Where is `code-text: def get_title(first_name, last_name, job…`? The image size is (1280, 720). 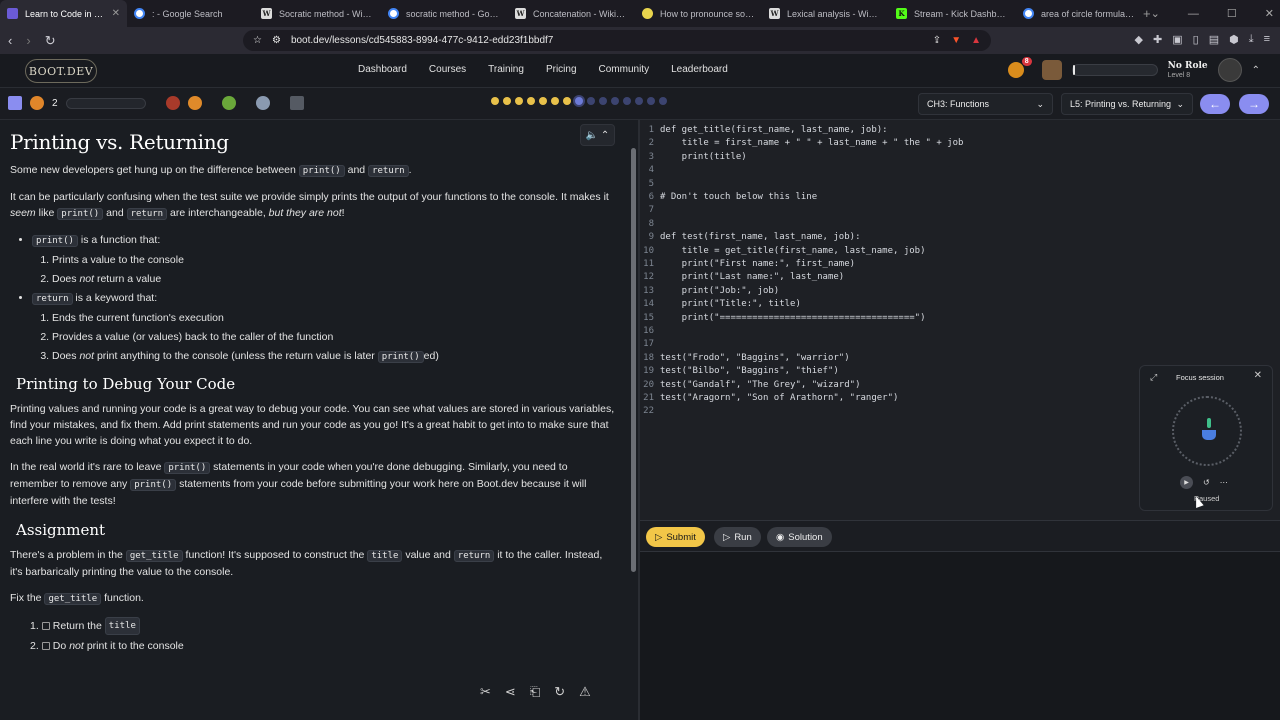
code-text: def get_title(first_name, last_name, job… is located at coordinates (774, 131).